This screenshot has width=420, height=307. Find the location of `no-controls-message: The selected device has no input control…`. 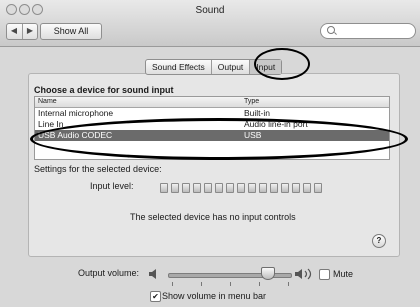

no-controls-message: The selected device has no input control… is located at coordinates (213, 217).